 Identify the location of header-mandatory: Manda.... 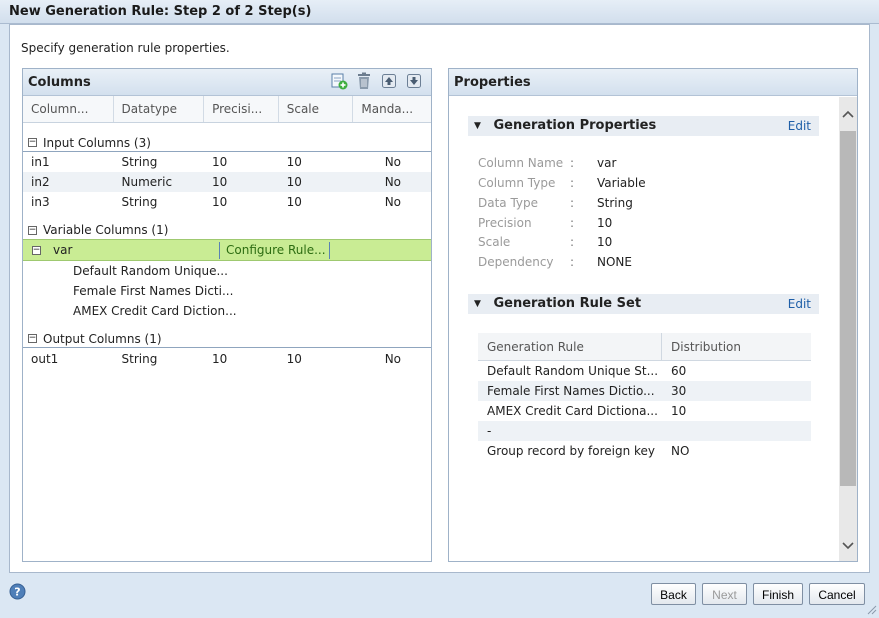
(392, 109).